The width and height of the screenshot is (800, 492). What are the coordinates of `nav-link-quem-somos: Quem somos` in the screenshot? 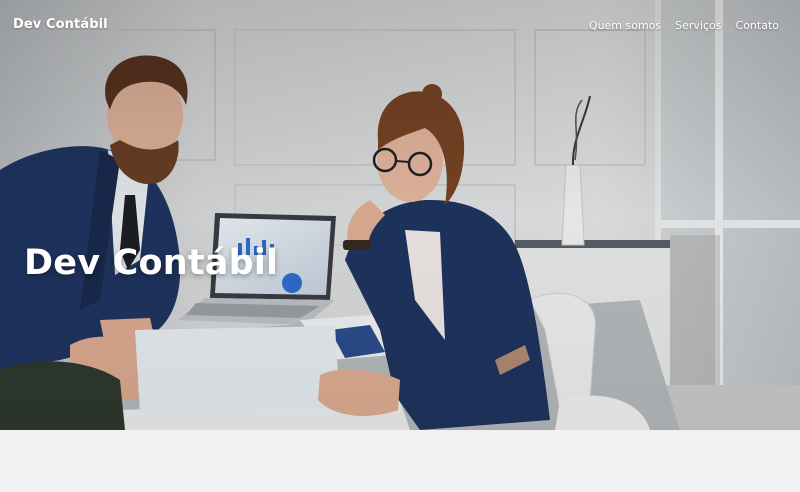 It's located at (625, 25).